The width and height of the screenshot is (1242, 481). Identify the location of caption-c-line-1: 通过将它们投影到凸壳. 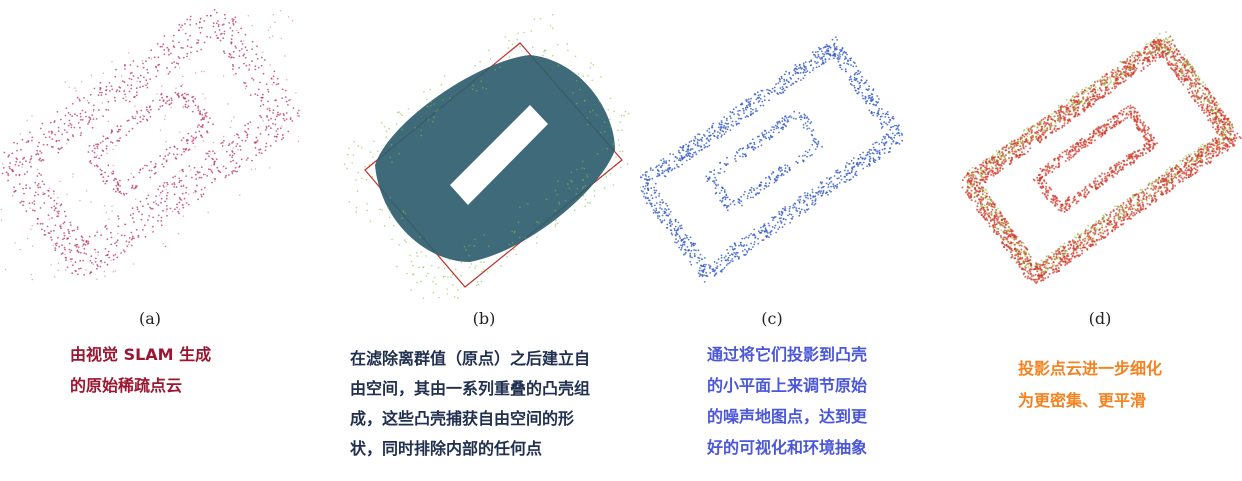
(787, 354).